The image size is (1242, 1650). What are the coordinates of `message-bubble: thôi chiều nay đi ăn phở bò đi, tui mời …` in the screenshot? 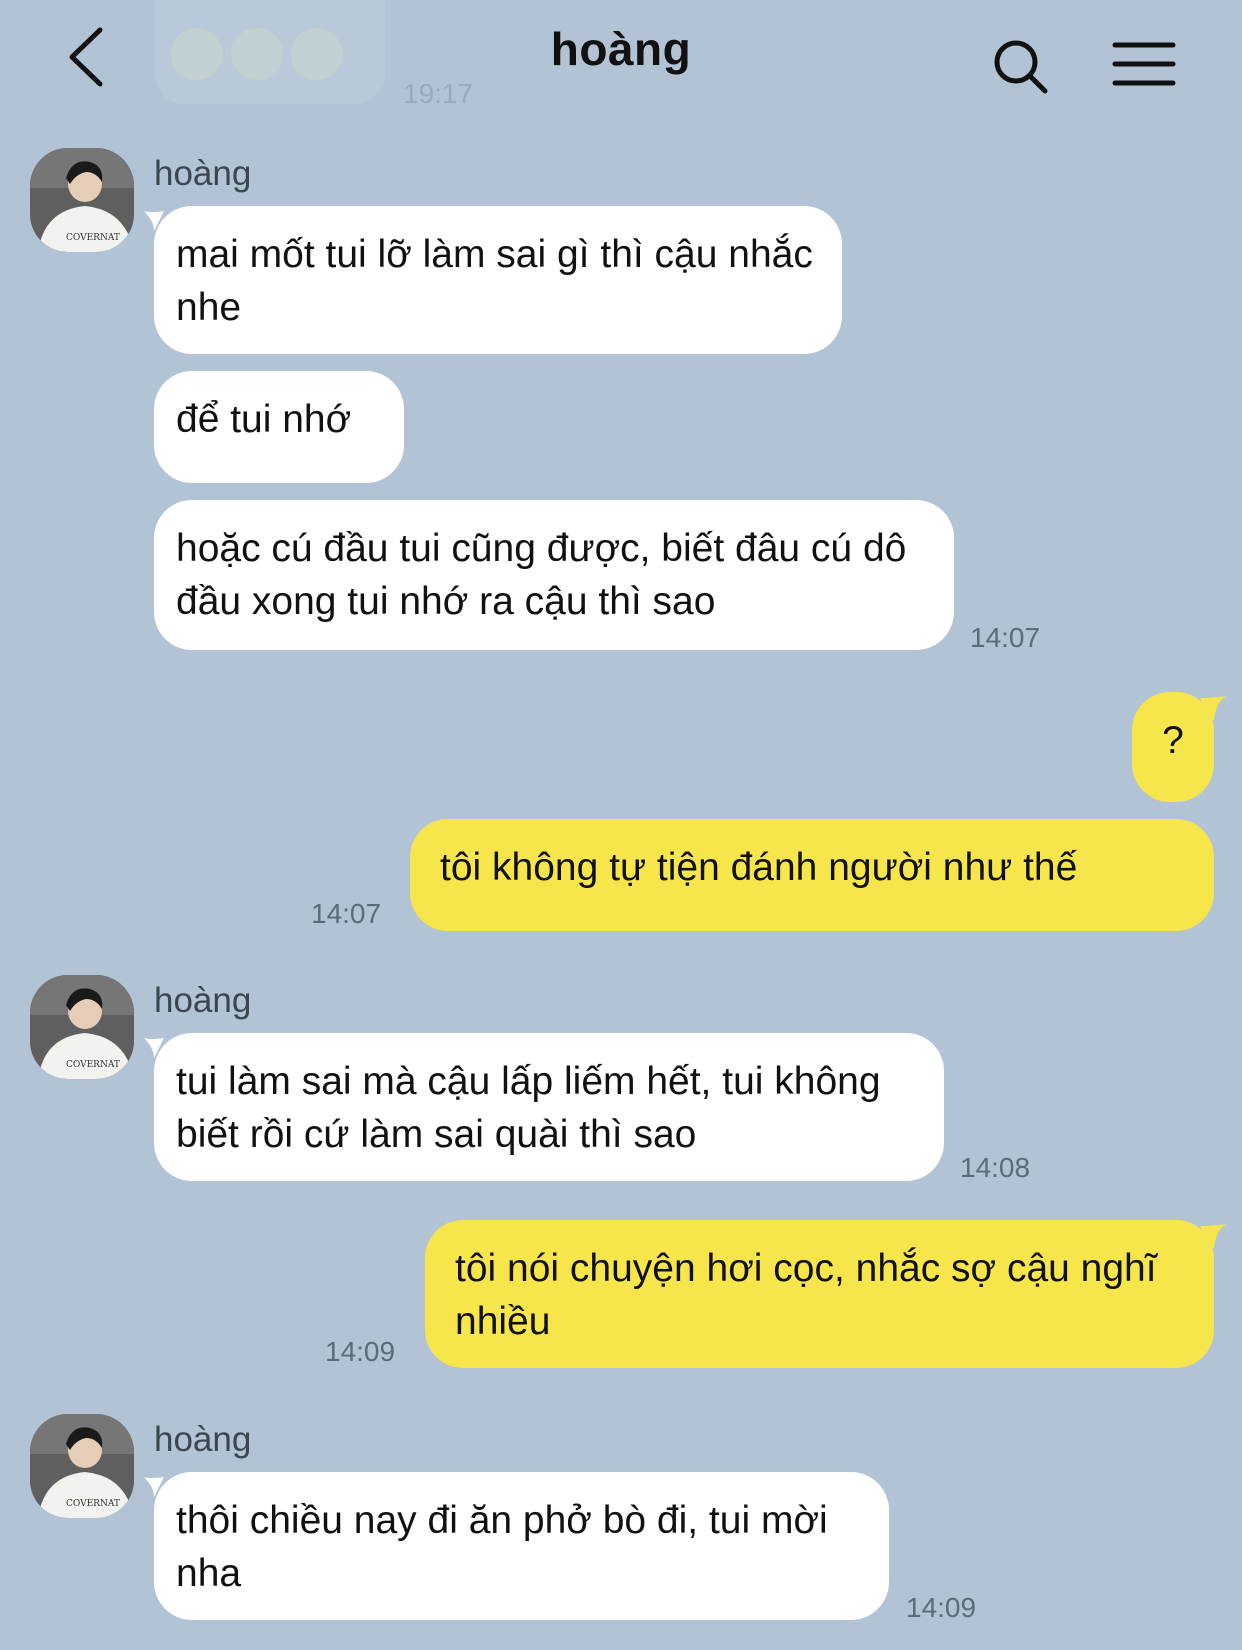 It's located at (521, 1546).